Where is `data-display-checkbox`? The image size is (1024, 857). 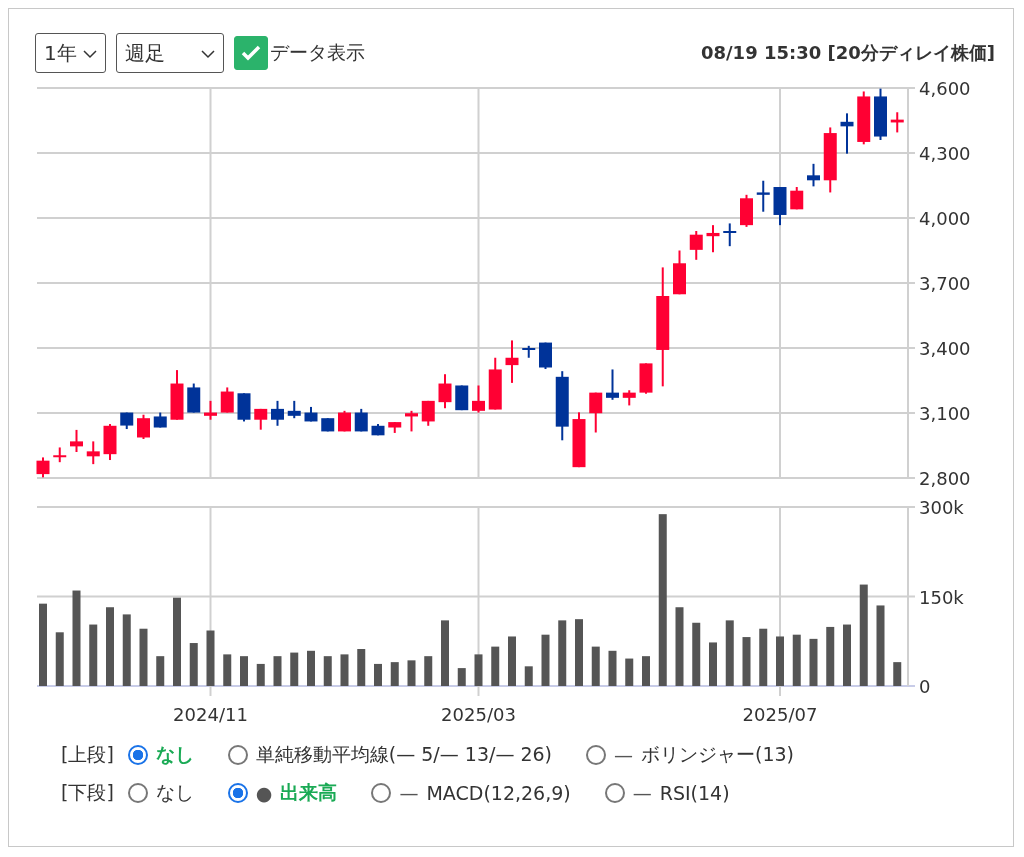
data-display-checkbox is located at coordinates (250, 53).